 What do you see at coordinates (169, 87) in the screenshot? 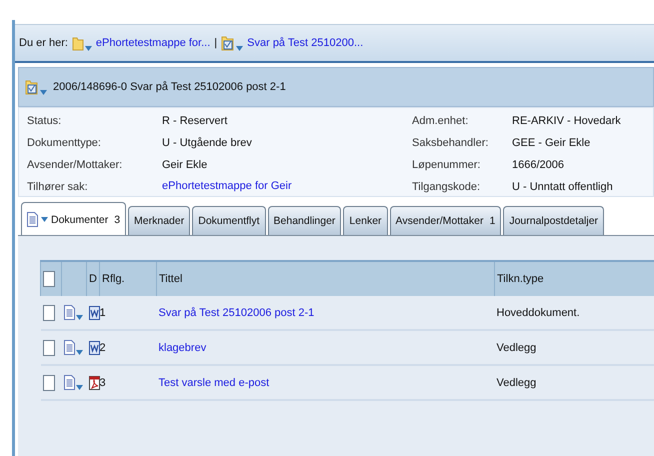
I see `record-title: 2006/148696-0 Svar på Test 25102006 post 2-1` at bounding box center [169, 87].